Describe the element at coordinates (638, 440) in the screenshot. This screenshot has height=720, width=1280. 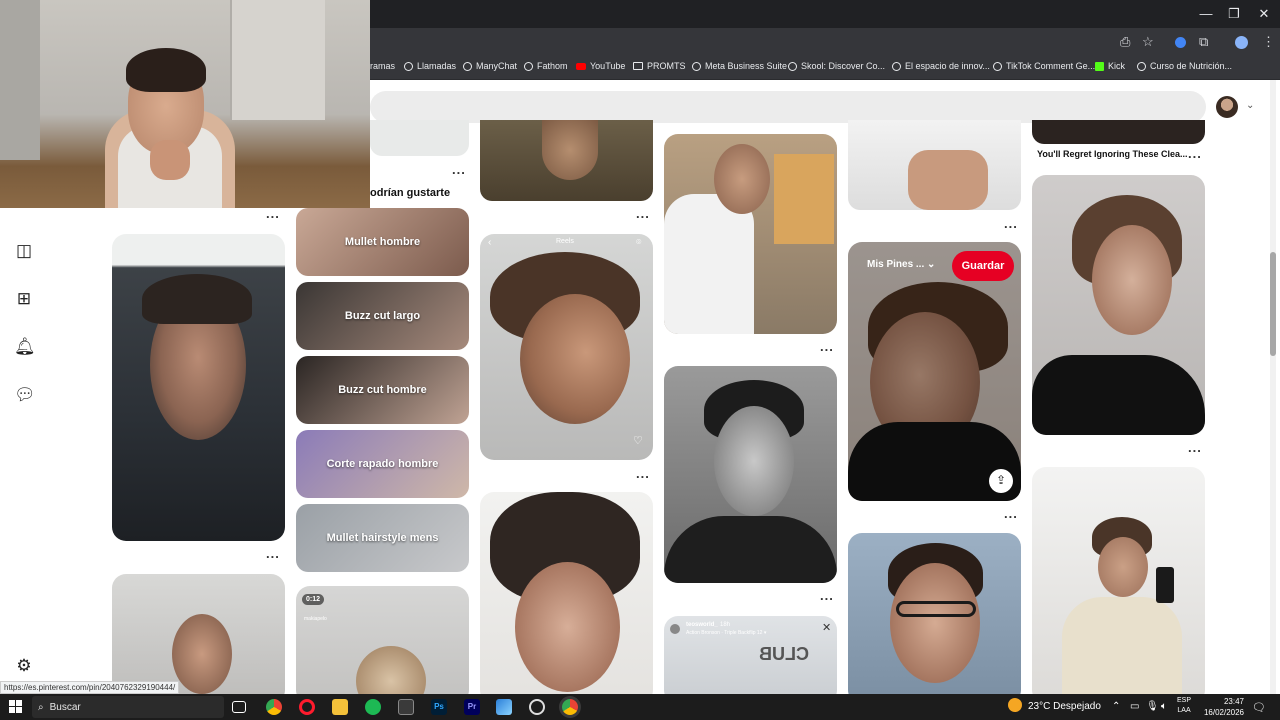
I see `heart-icon: ♡` at that location.